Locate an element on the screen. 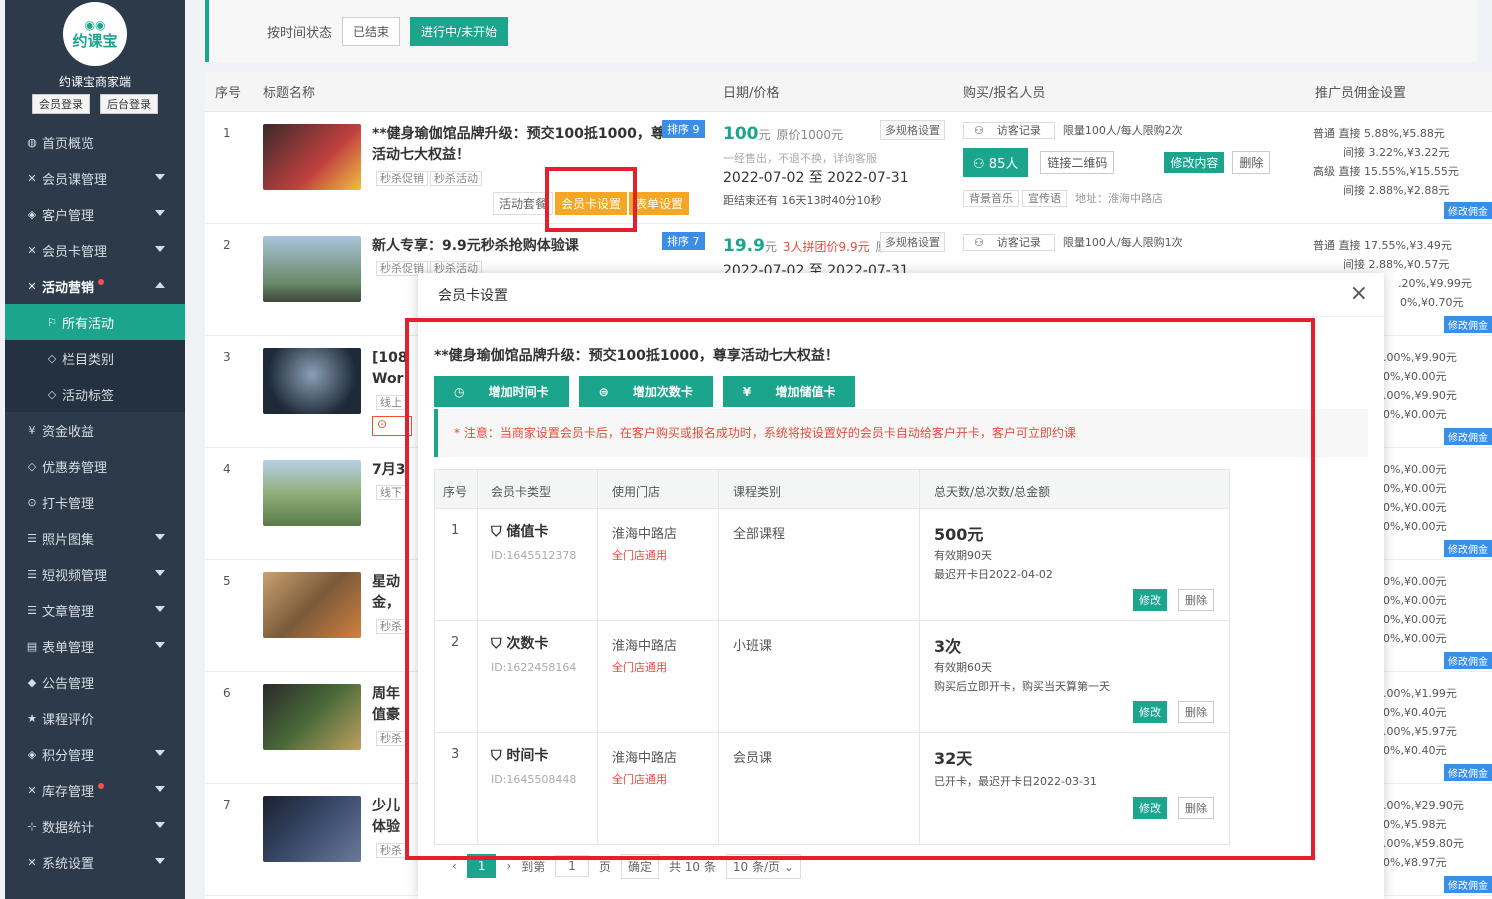 The image size is (1492, 899). activity-tags: 秒杀促销 秒杀活动 is located at coordinates (430, 178).